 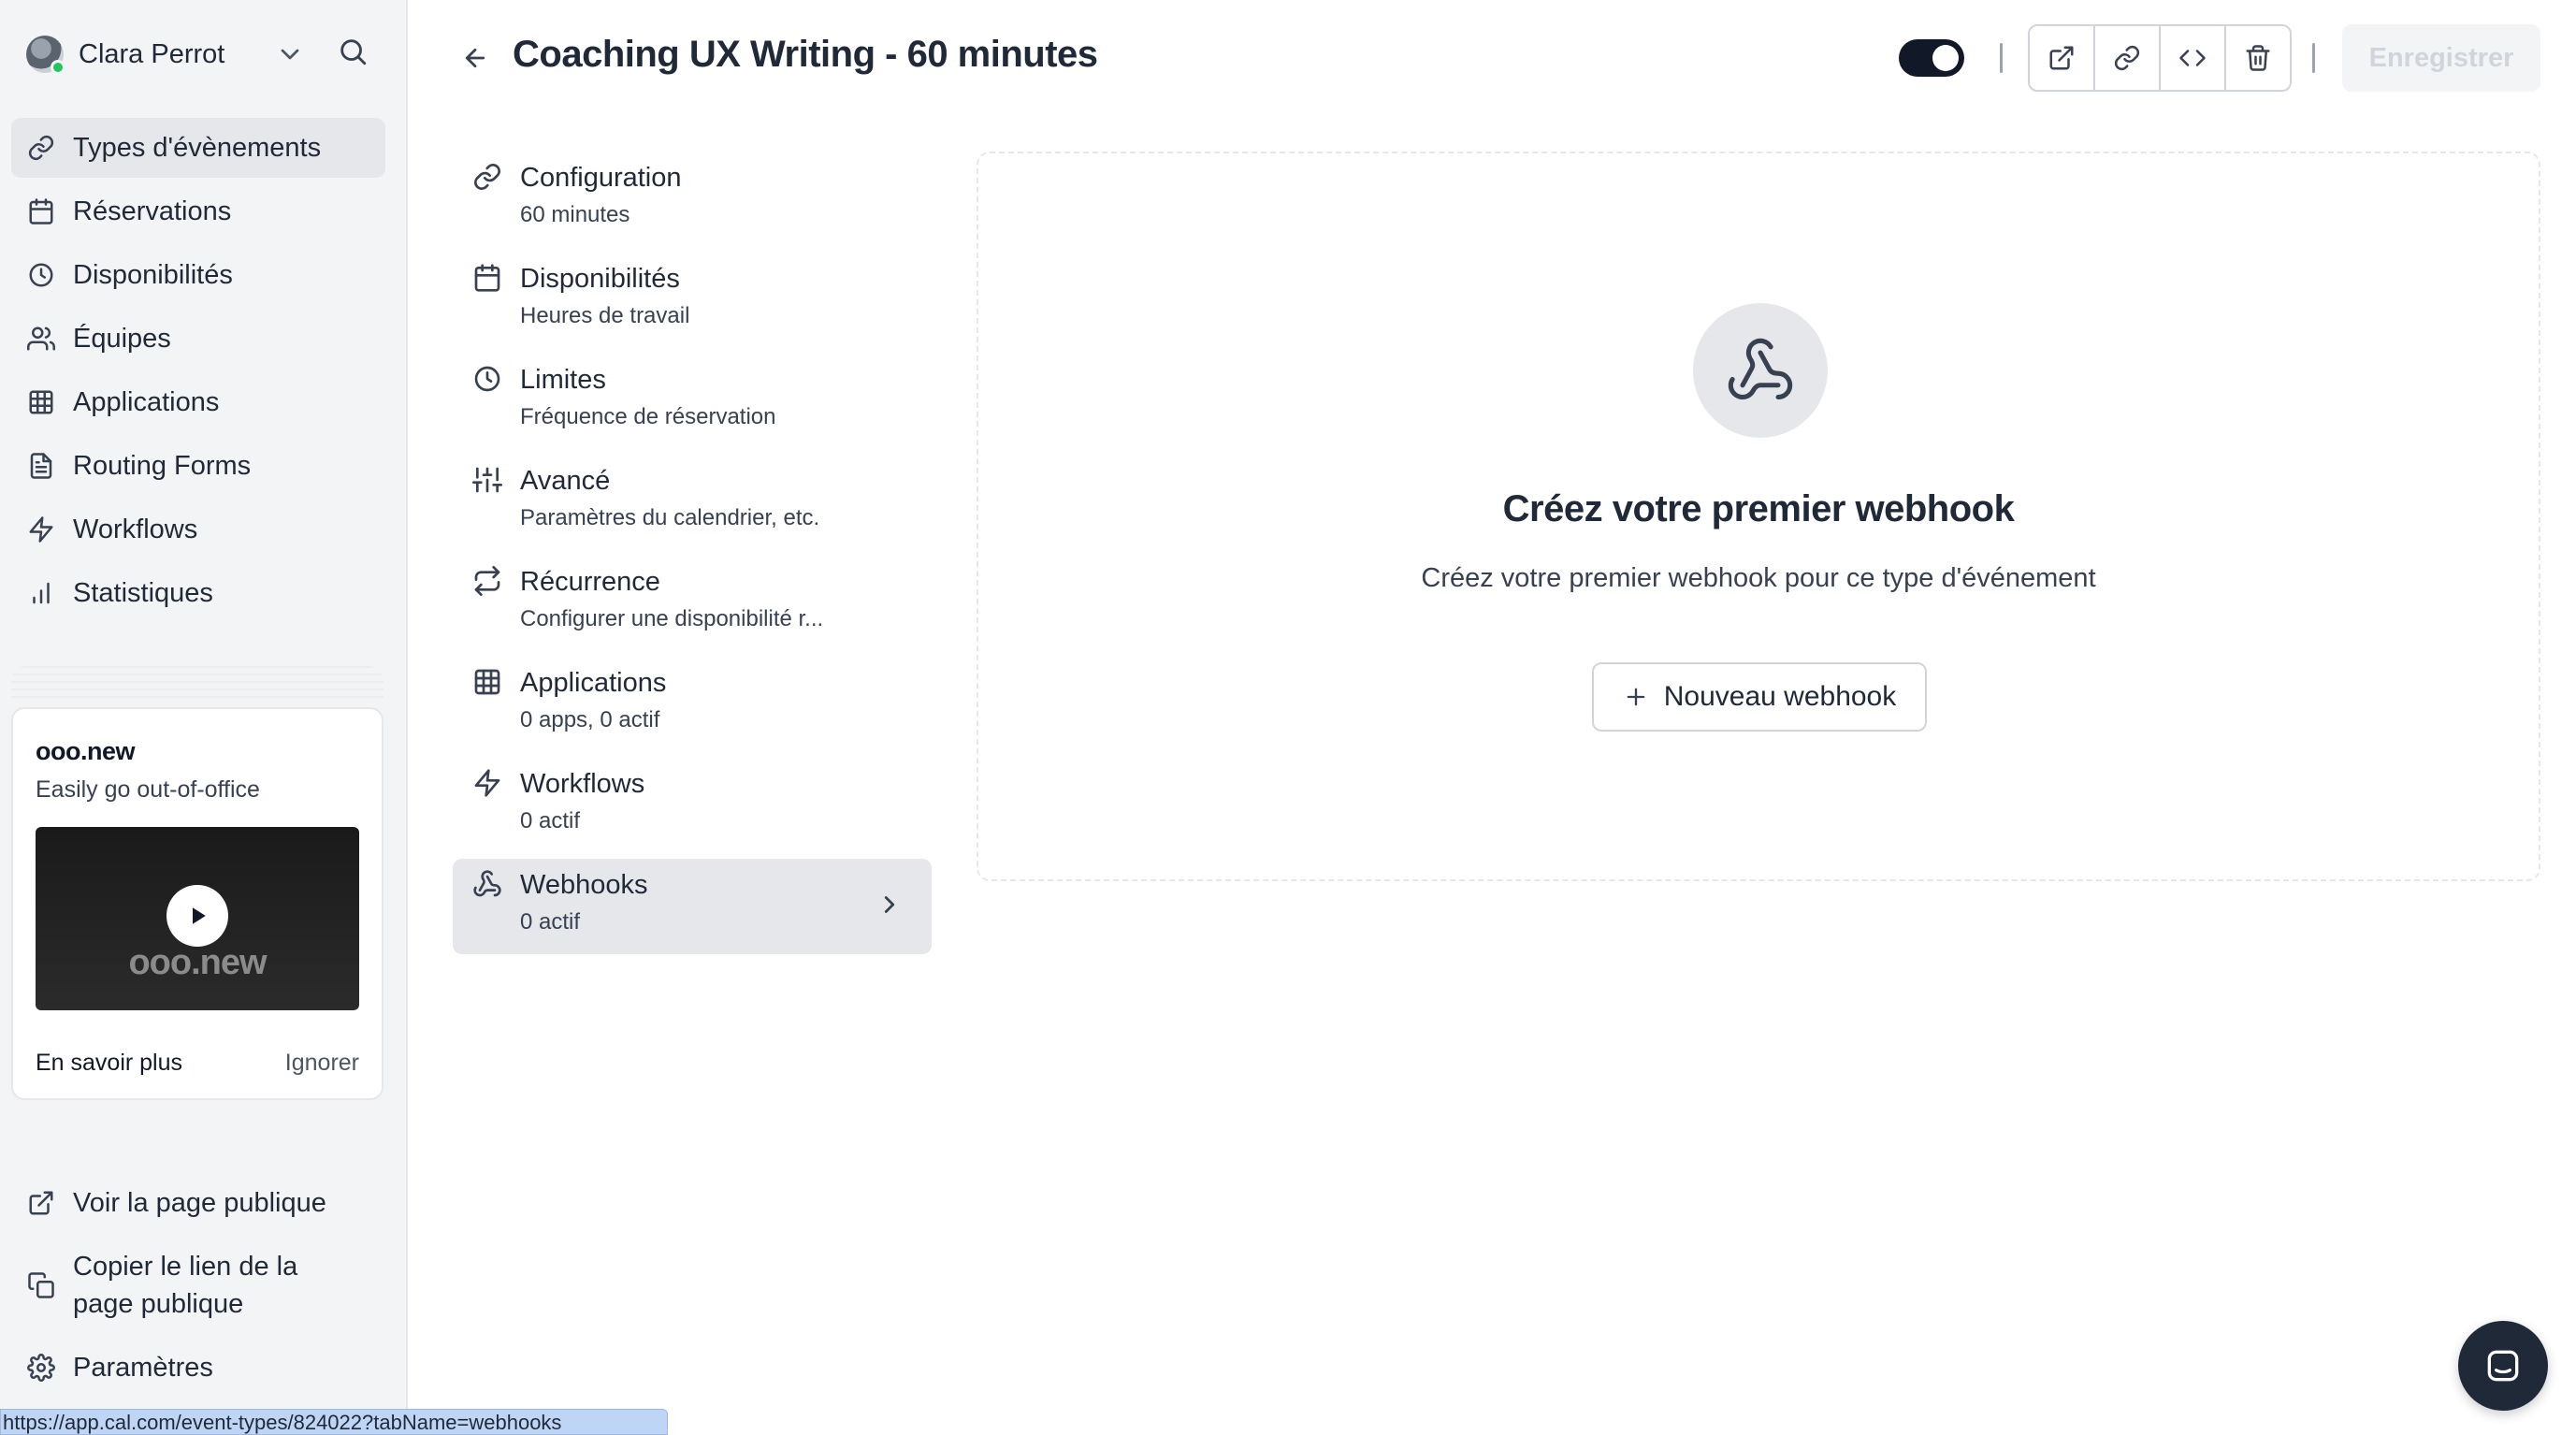 I want to click on tab-title: Workflows, so click(x=582, y=784).